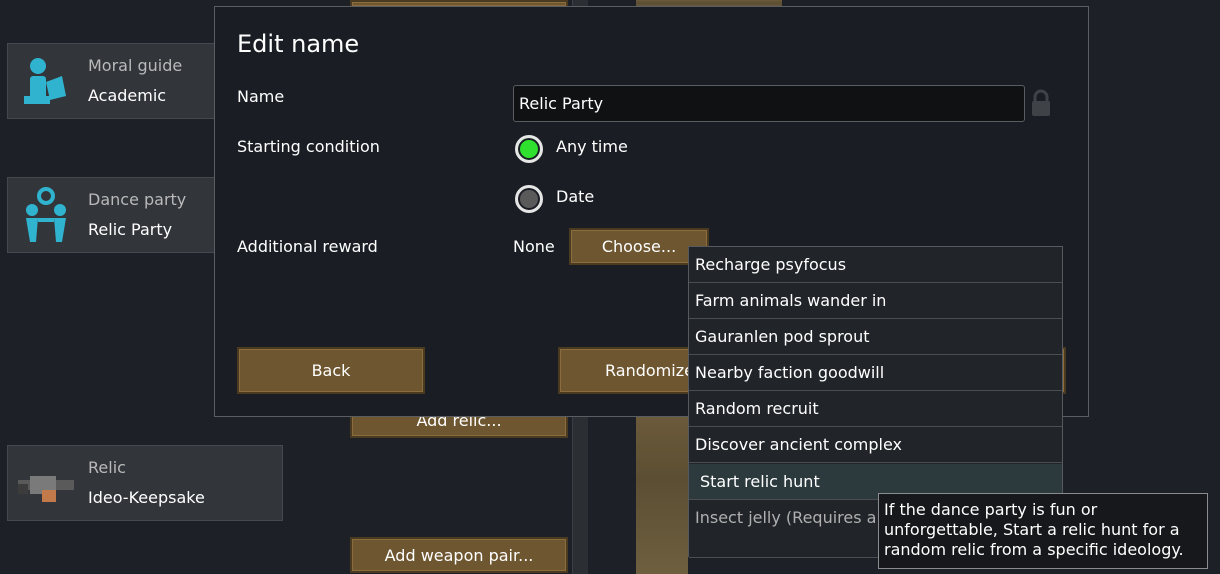 The height and width of the screenshot is (574, 1220). I want to click on menu-item-faction-goodwill: Nearby faction goodwill, so click(875, 373).